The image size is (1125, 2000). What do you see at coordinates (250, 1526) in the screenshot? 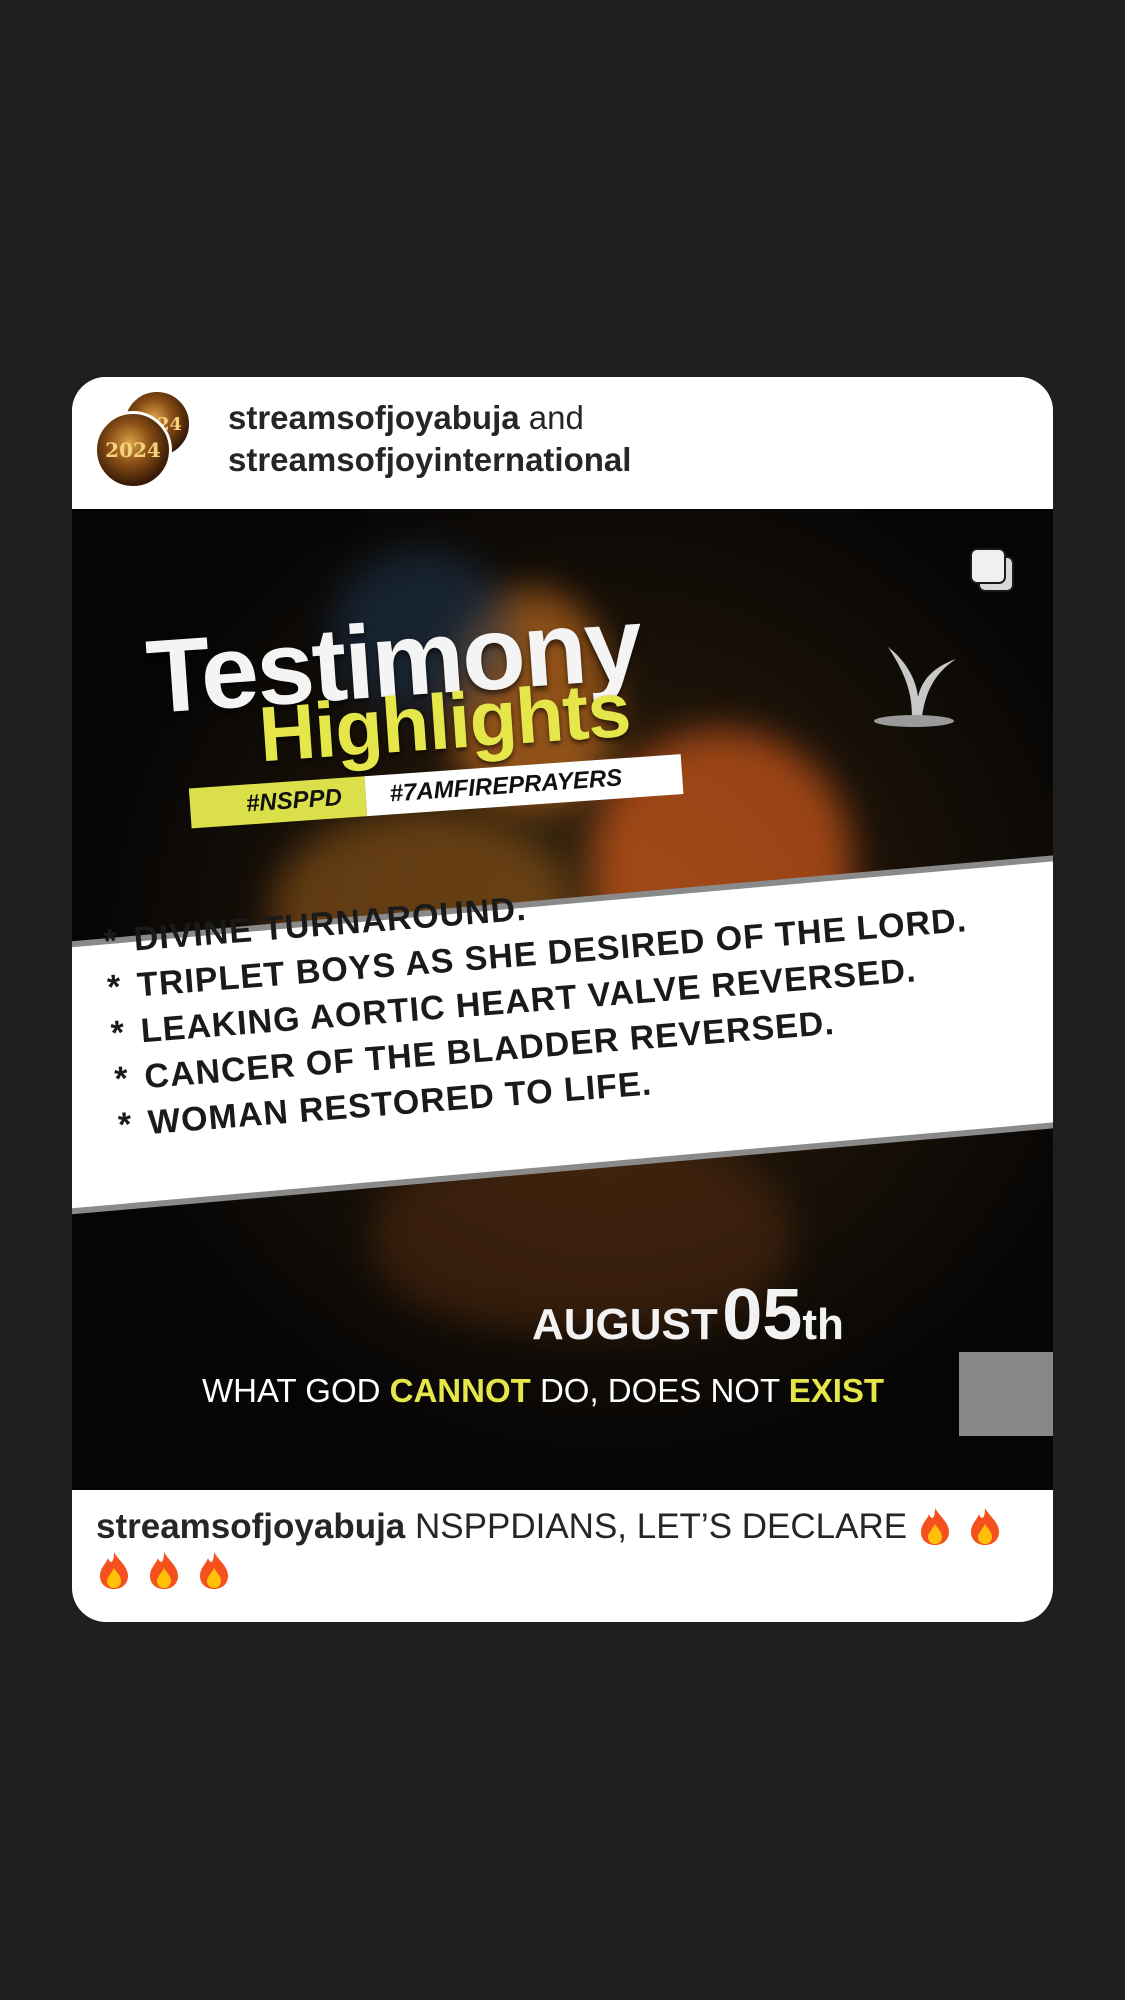
I see `caption-username: streamsofjoyabuja` at bounding box center [250, 1526].